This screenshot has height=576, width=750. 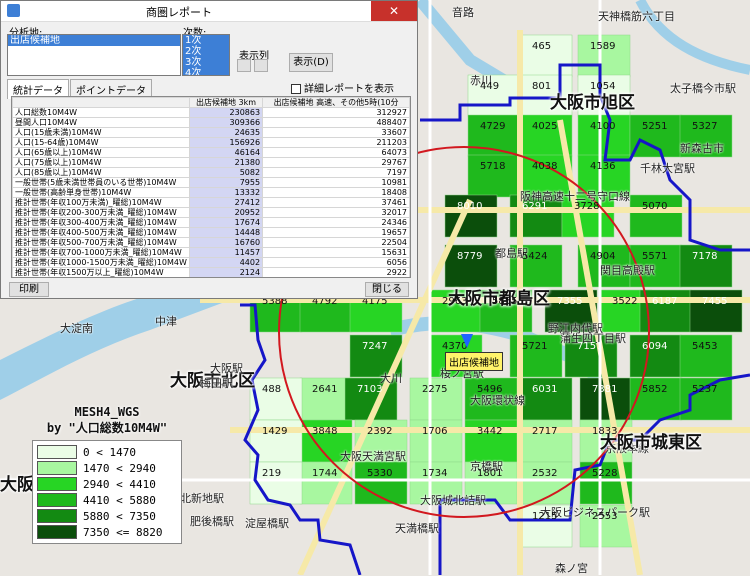 I want to click on table-cell: 15631, so click(x=336, y=252).